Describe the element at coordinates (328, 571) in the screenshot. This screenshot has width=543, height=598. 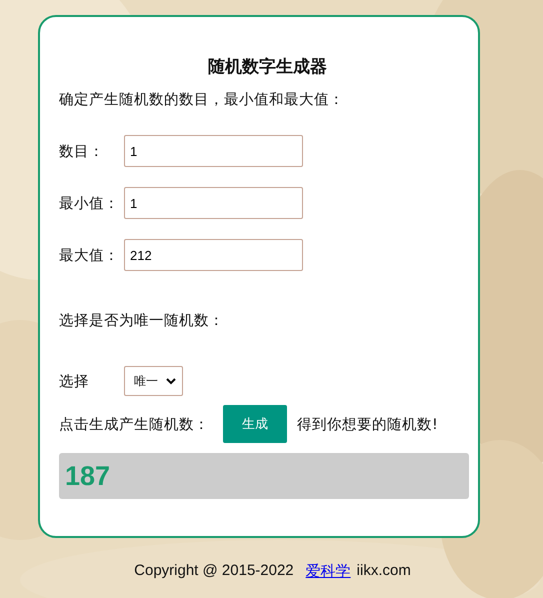
I see `site-link: 爱科学` at that location.